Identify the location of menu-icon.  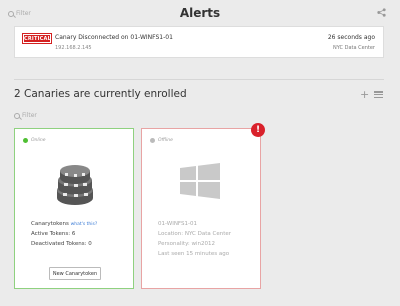
(378, 94).